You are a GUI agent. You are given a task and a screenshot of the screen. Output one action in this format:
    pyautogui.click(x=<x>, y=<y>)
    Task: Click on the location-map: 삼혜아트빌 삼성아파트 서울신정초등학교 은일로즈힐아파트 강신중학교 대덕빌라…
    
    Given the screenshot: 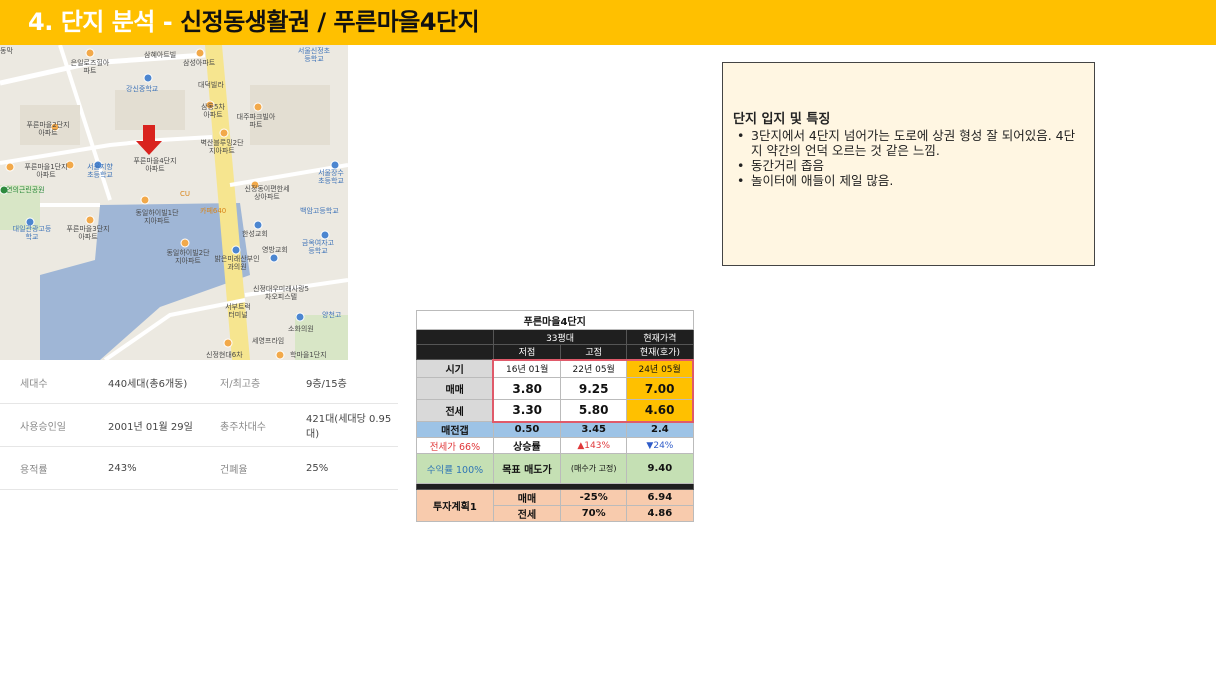 What is the action you would take?
    pyautogui.click(x=174, y=202)
    